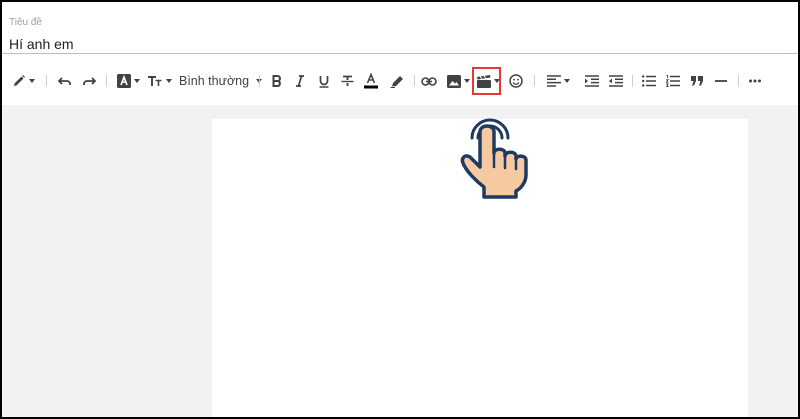 Image resolution: width=800 pixels, height=419 pixels. I want to click on outdent-button, so click(616, 81).